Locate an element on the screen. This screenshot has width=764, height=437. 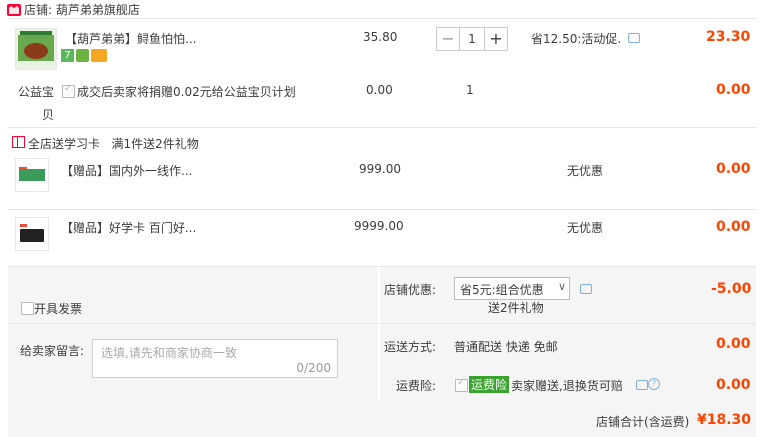
charity-checkbox is located at coordinates (68, 90).